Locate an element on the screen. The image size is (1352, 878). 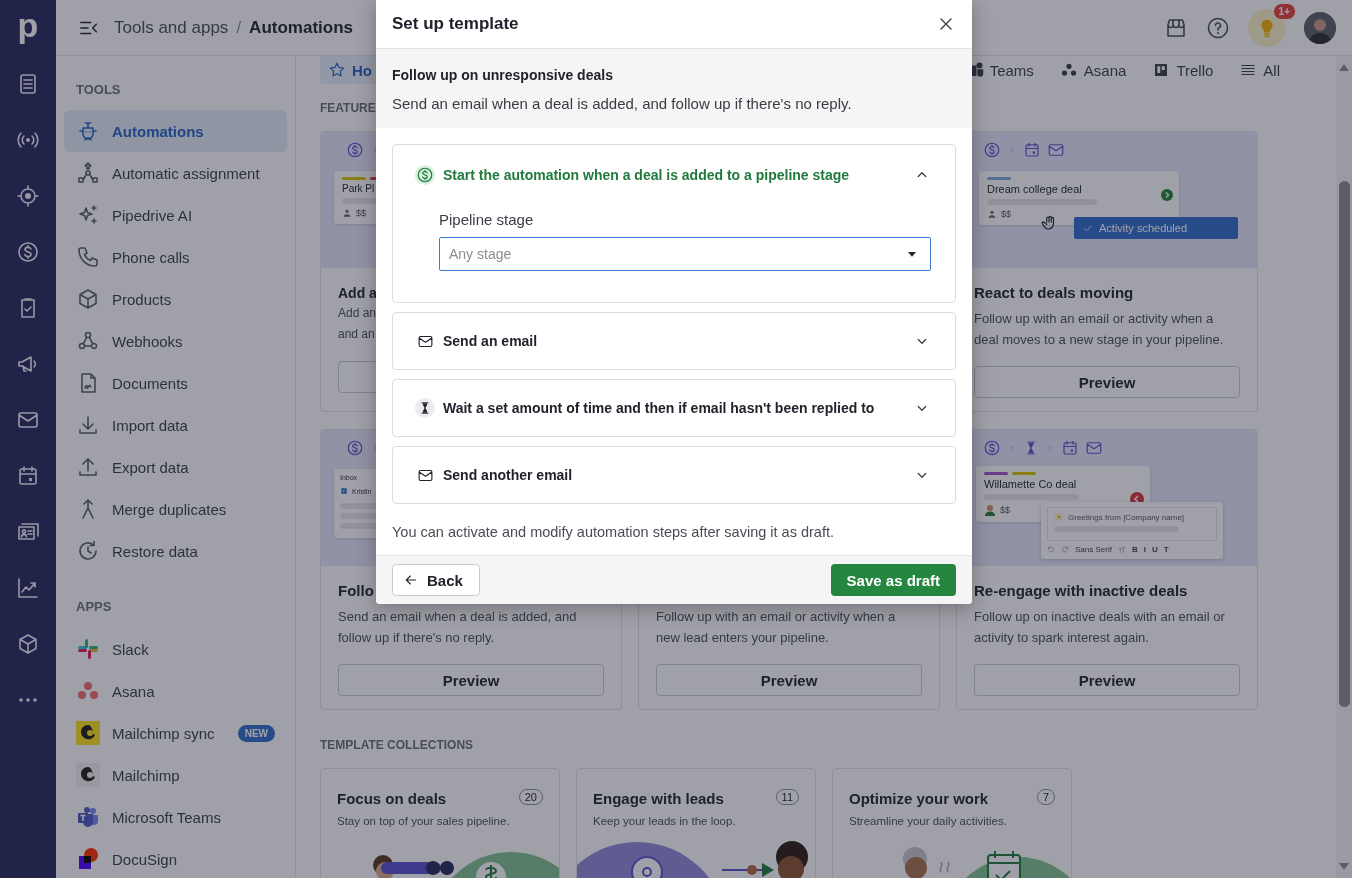
chart-icon is located at coordinates (28, 588).